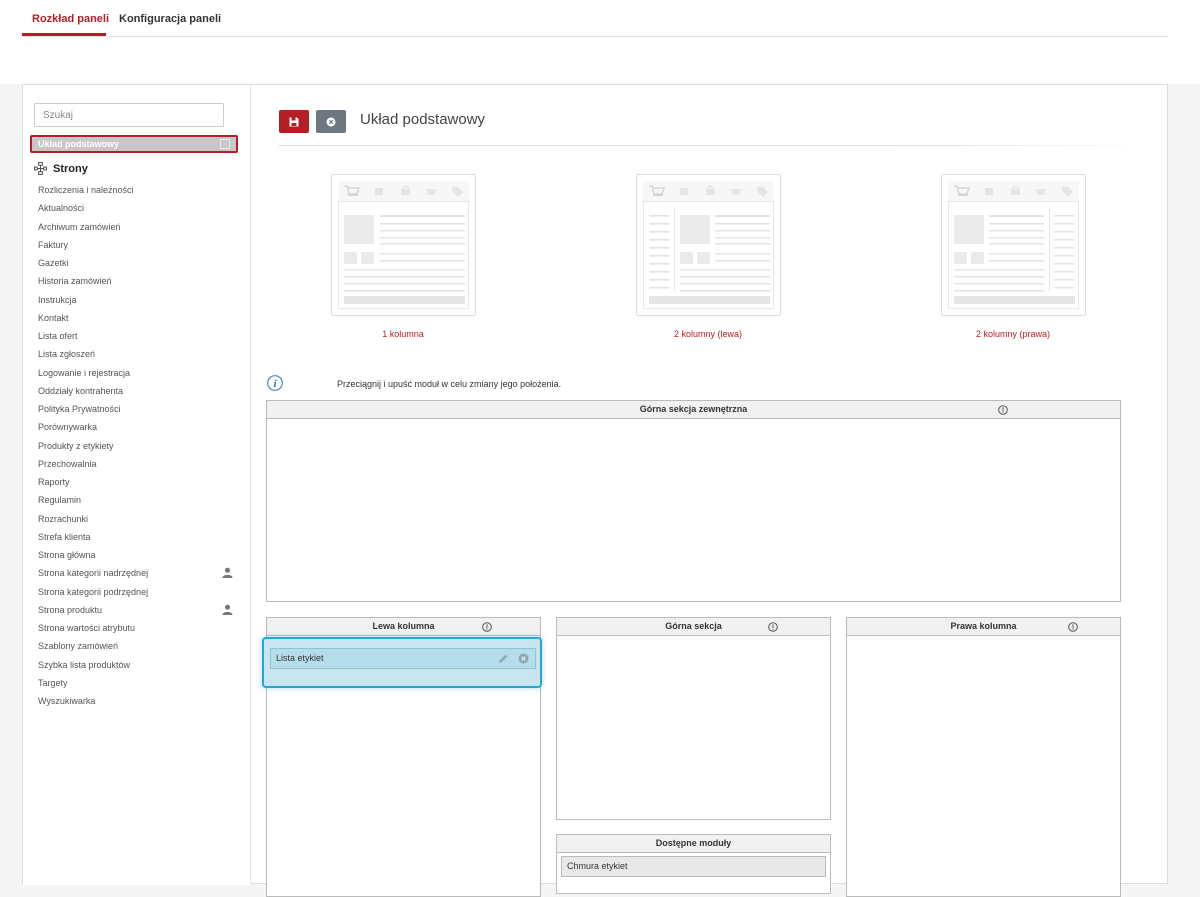  I want to click on pencil-icon, so click(503, 658).